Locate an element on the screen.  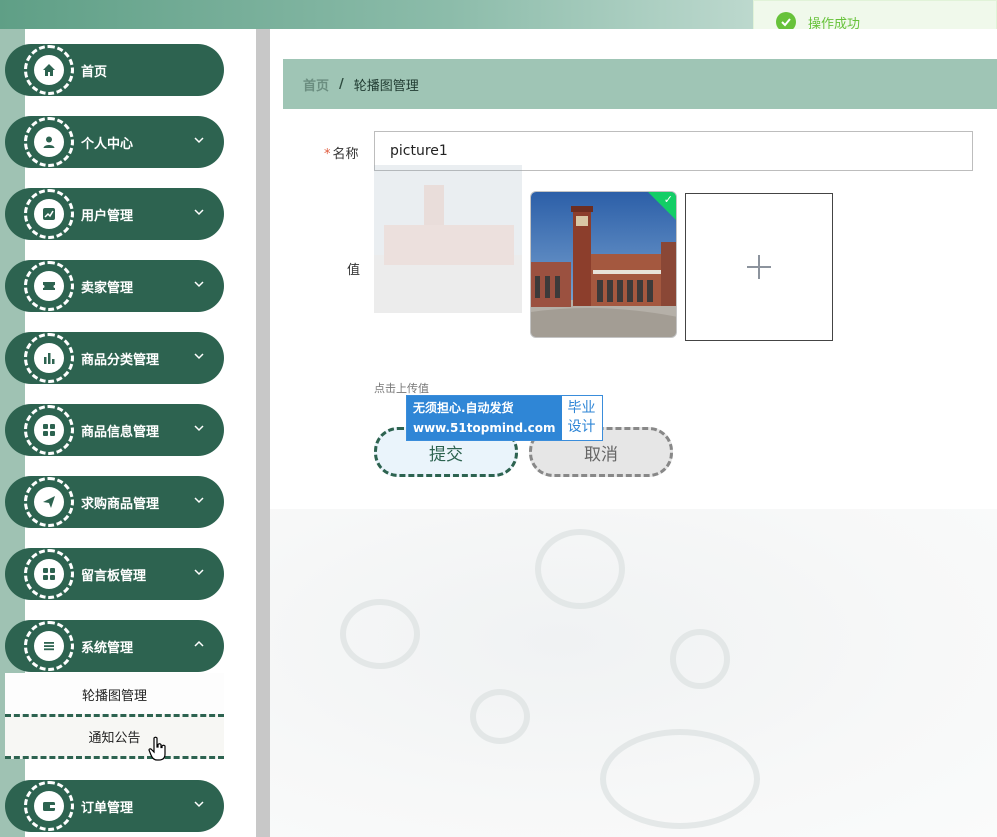
watermark-line2: www.51topmind.com is located at coordinates (484, 428).